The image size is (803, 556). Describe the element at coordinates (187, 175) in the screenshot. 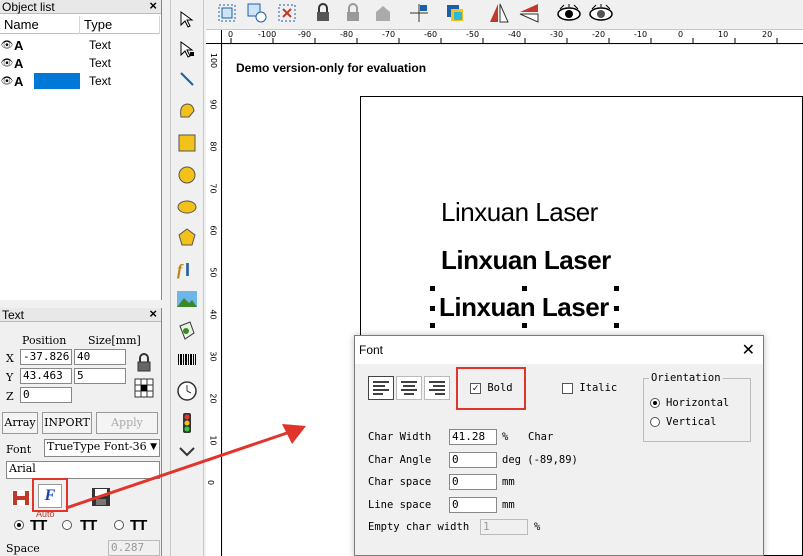

I see `circle-tool-icon` at that location.